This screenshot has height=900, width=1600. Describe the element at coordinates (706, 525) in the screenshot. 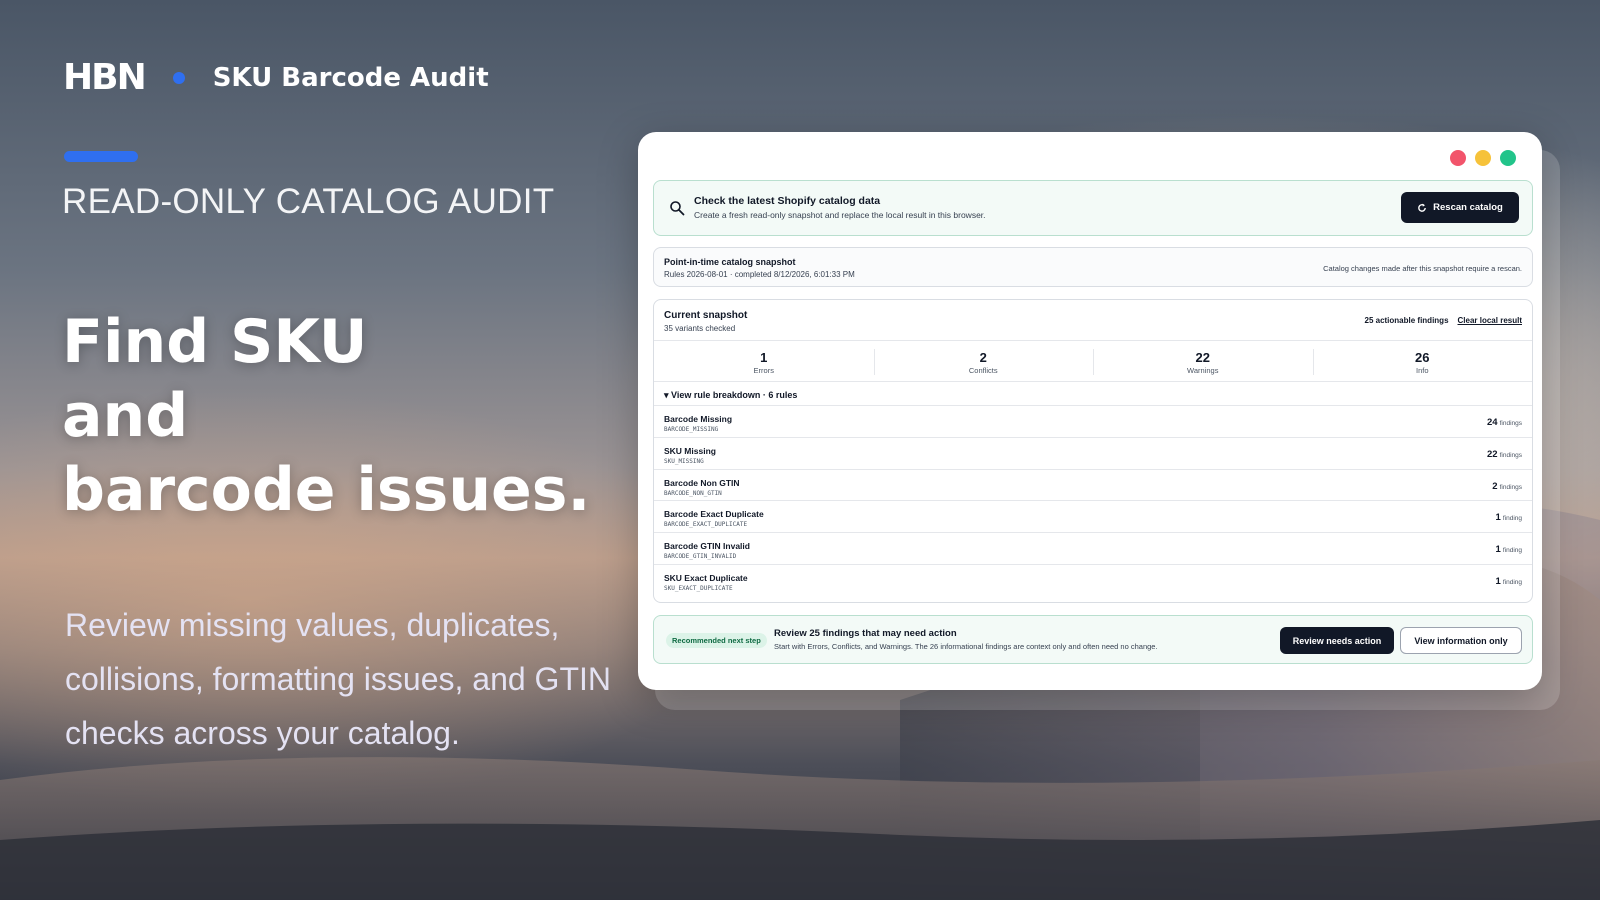

I see `rule-code: BARCODE_EXACT_DUPLICATE` at that location.